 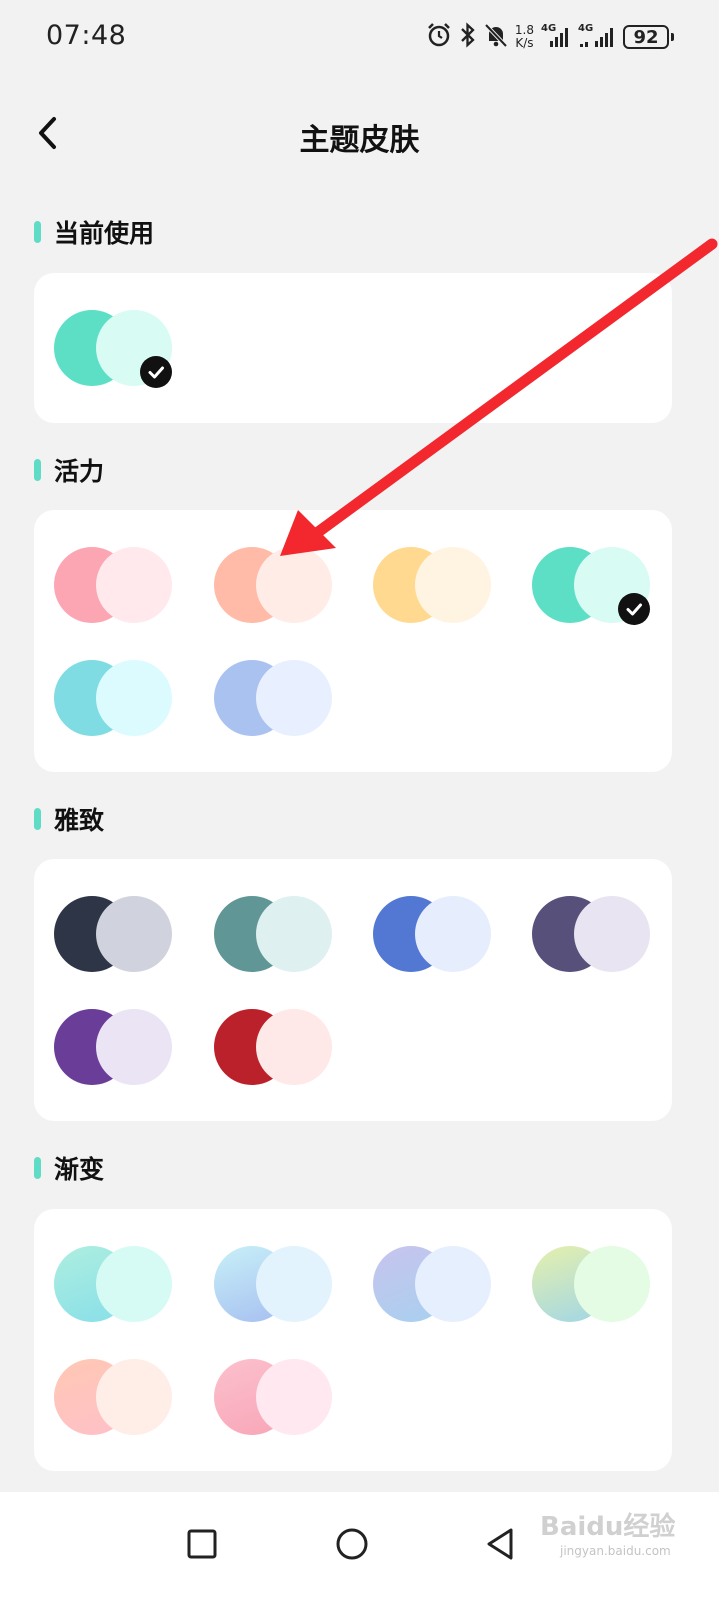 I want to click on section-label-vitality: 活力, so click(x=69, y=470).